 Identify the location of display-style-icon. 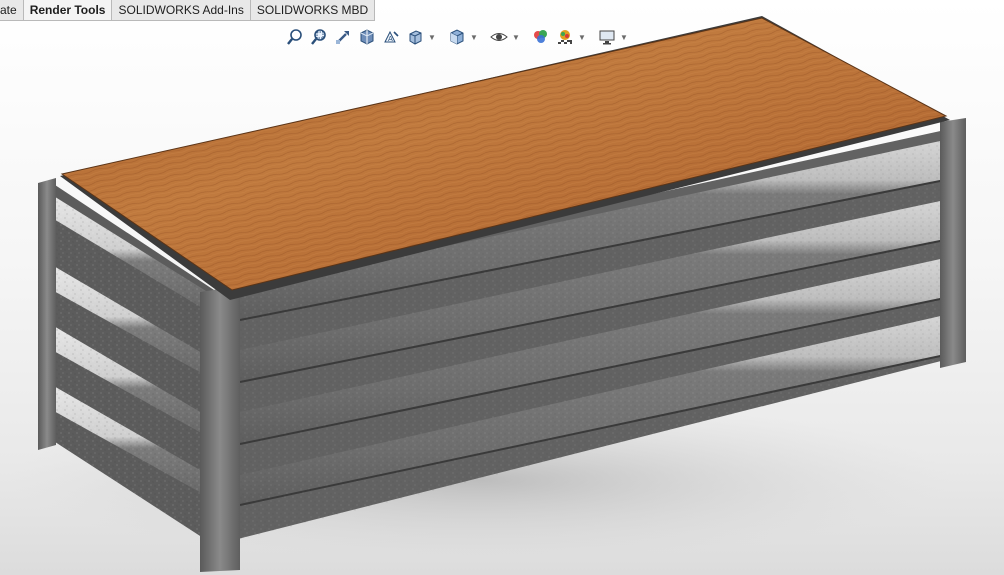
(457, 37).